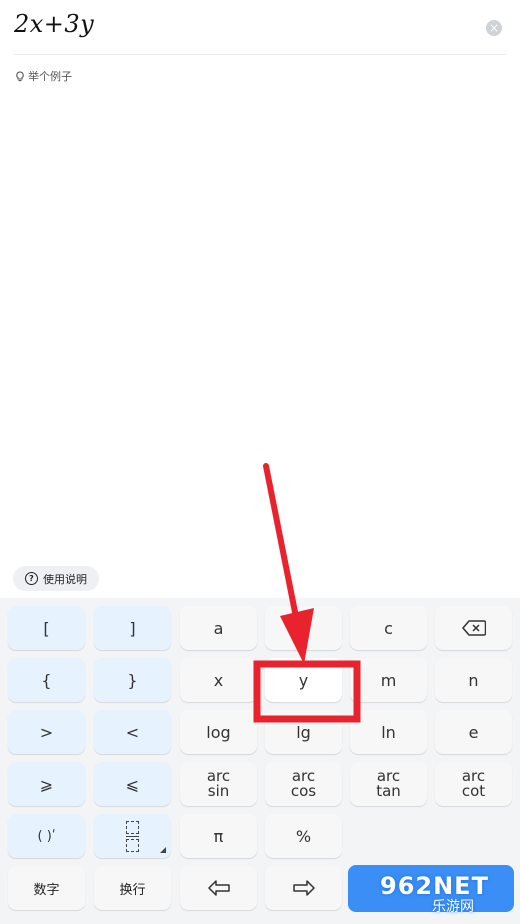 The width and height of the screenshot is (520, 924). I want to click on arccos-line2: cos, so click(303, 791).